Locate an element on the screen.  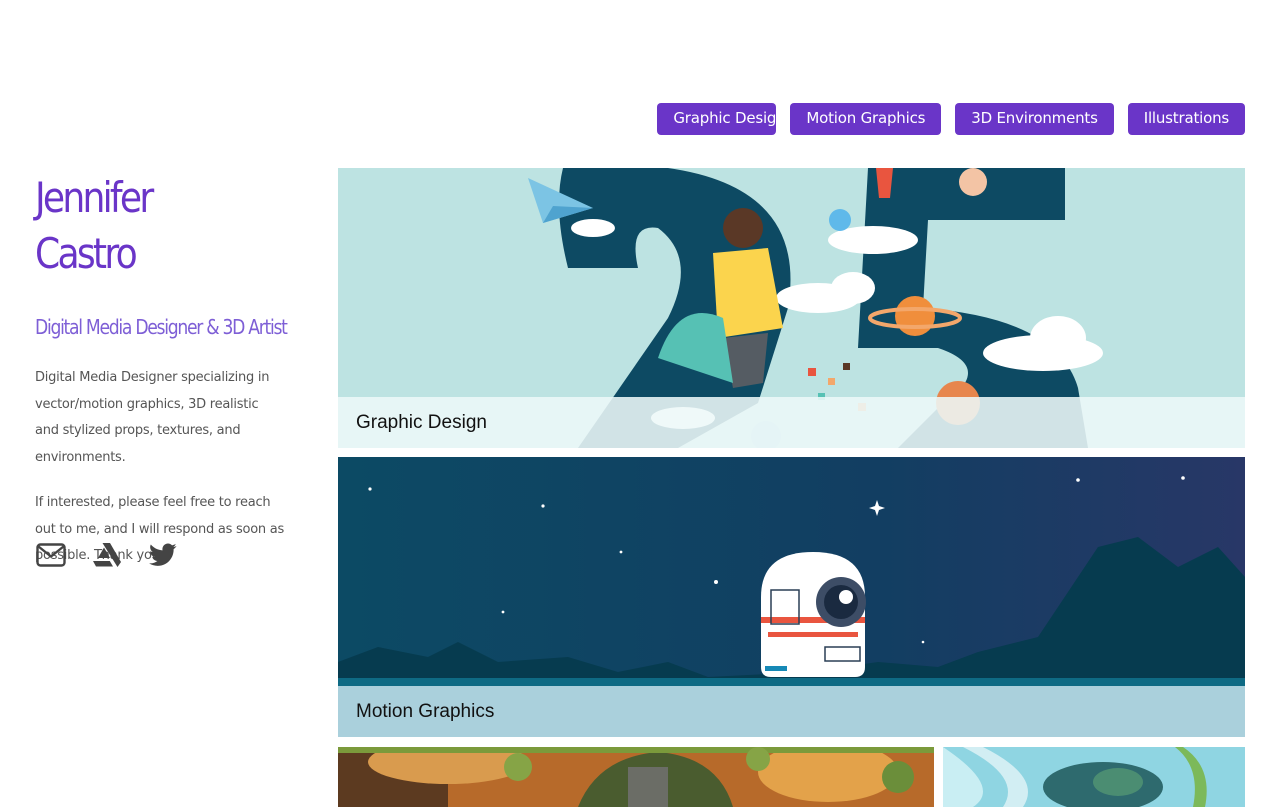
gallery-card-caption: Graphic Design is located at coordinates (791, 422).